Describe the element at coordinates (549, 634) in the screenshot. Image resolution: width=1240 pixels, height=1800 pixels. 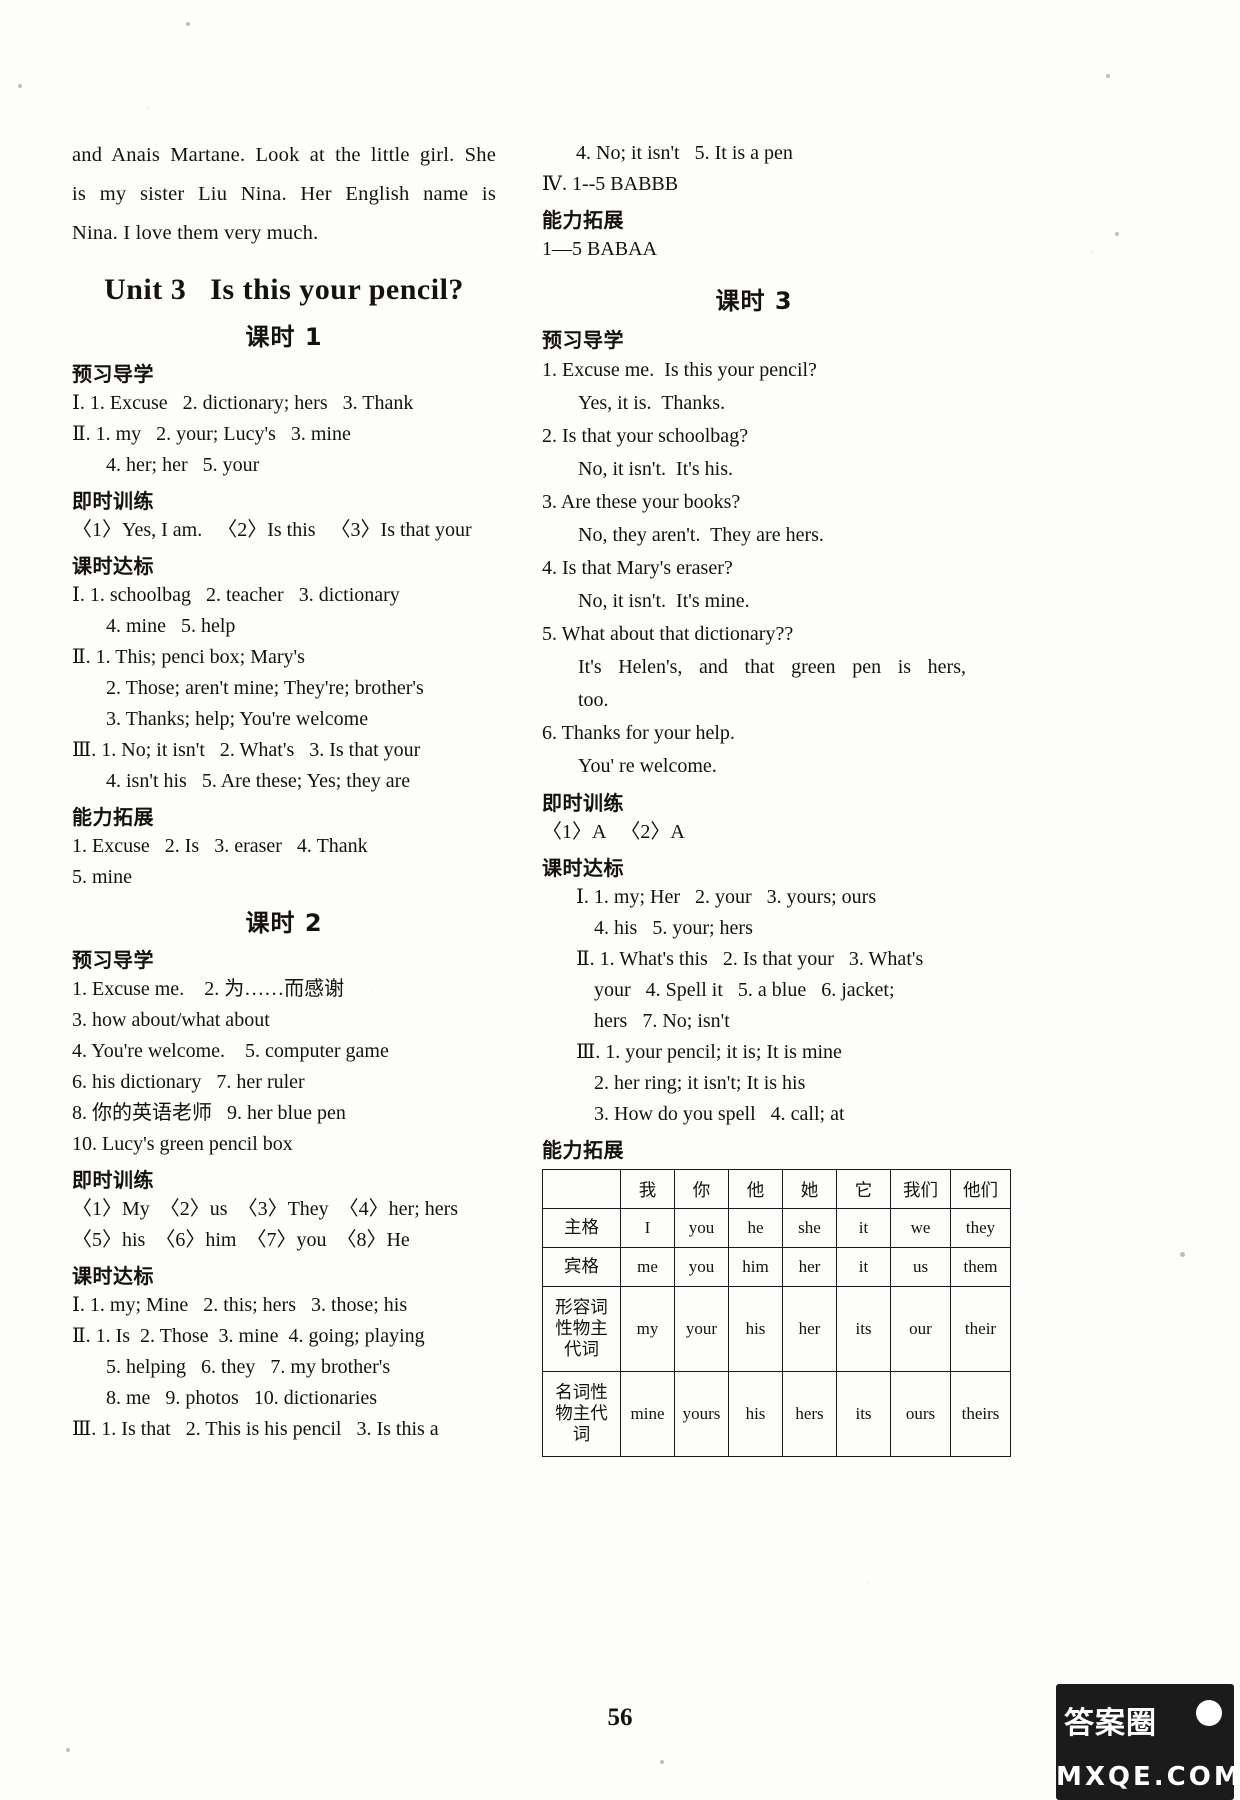
I see `qa-number: 5.` at that location.